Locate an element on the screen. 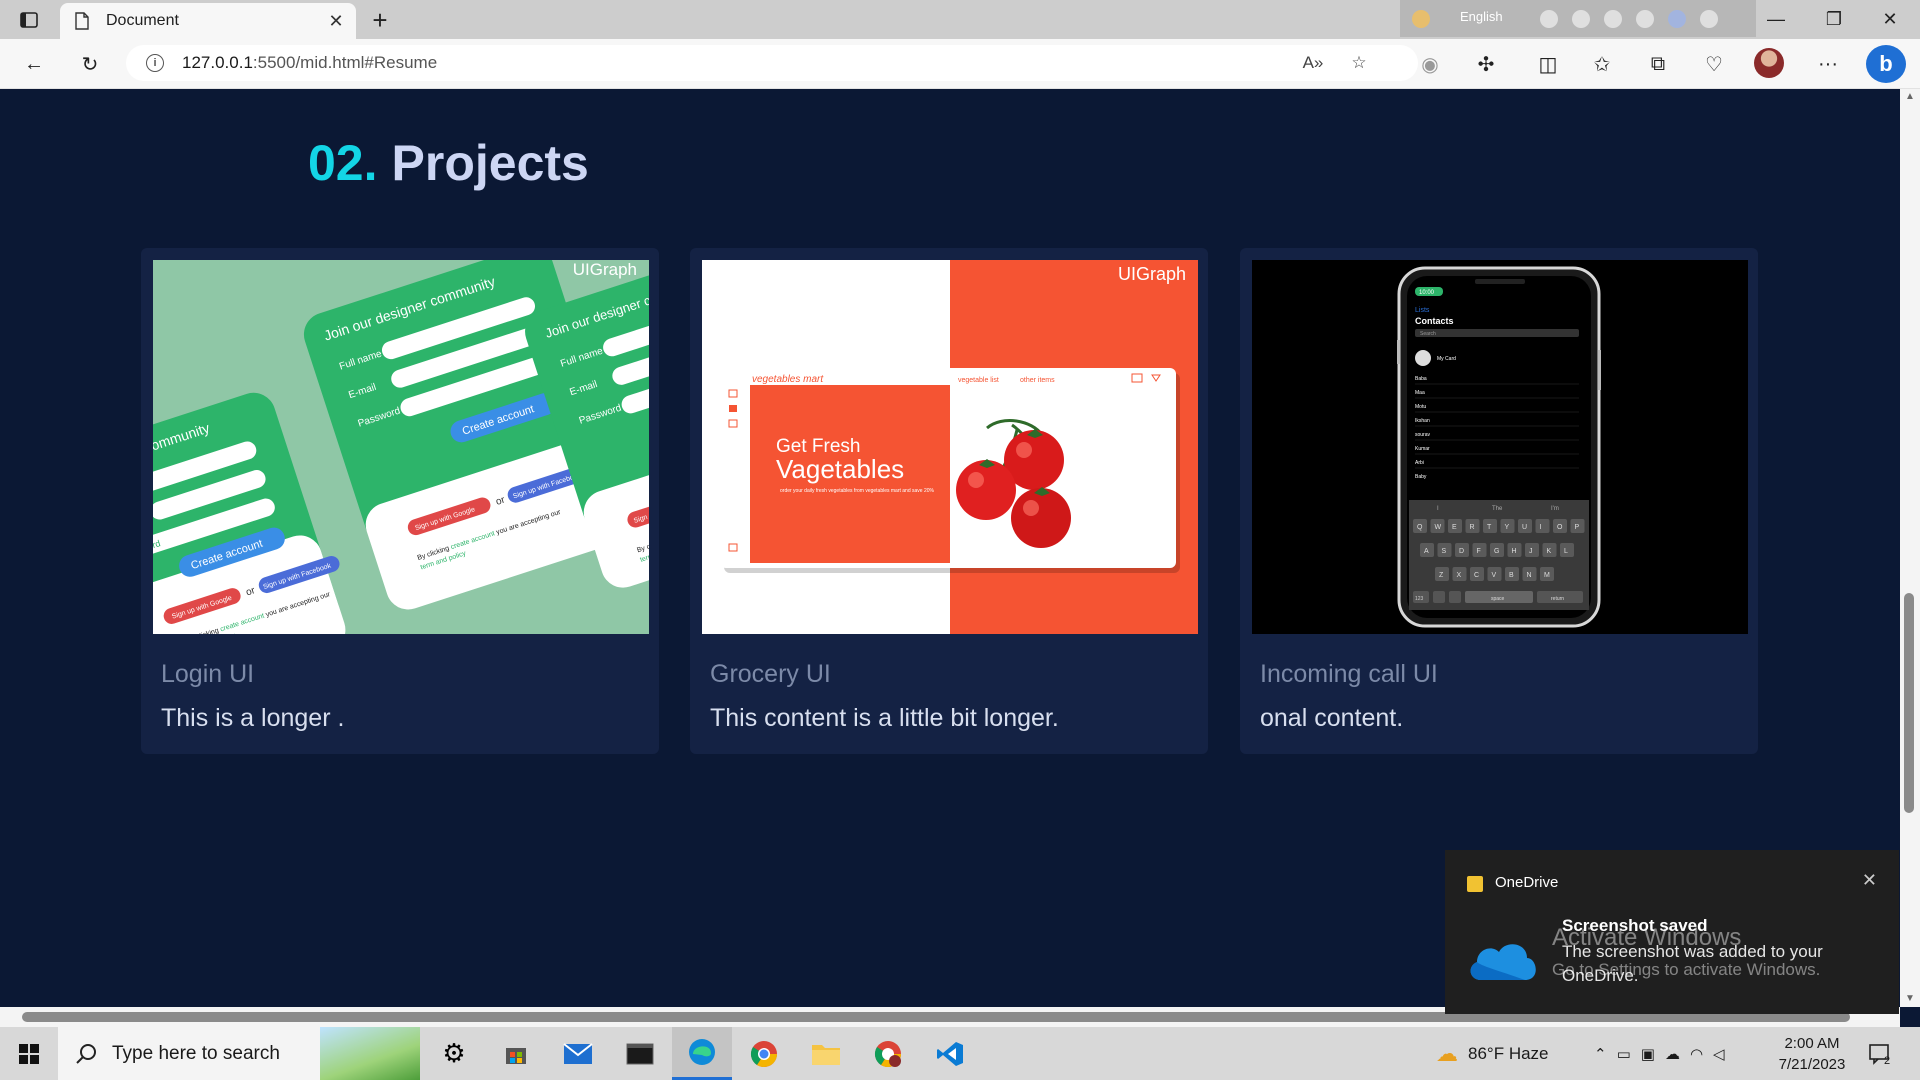  action-center-icon: 2 is located at coordinates (1879, 1053).